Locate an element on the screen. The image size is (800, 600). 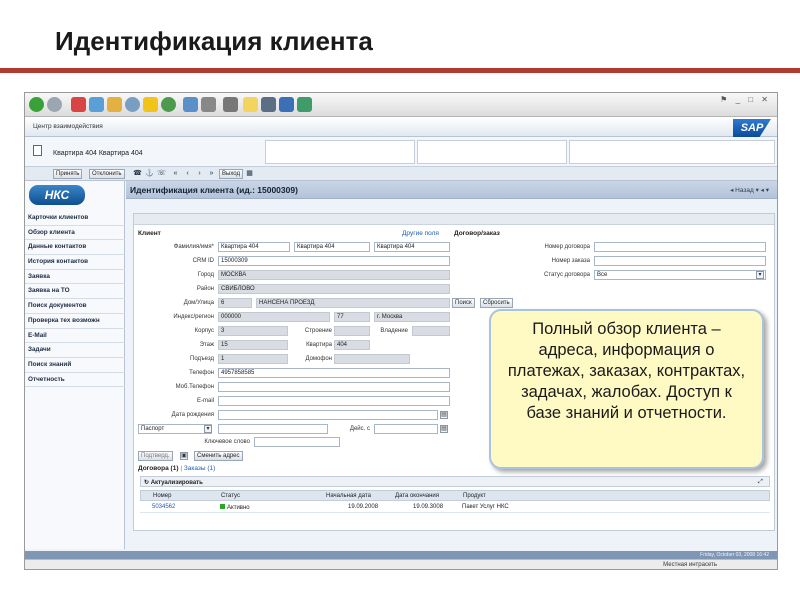
doc-number-input is located at coordinates (273, 429).